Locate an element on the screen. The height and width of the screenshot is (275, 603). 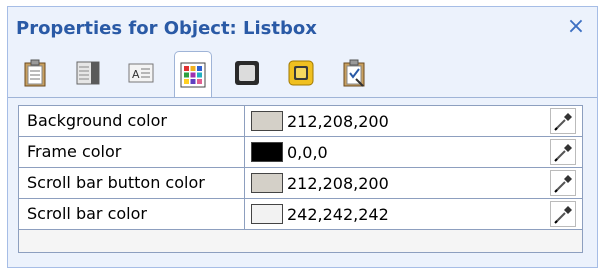
tab-text: A is located at coordinates (141, 73).